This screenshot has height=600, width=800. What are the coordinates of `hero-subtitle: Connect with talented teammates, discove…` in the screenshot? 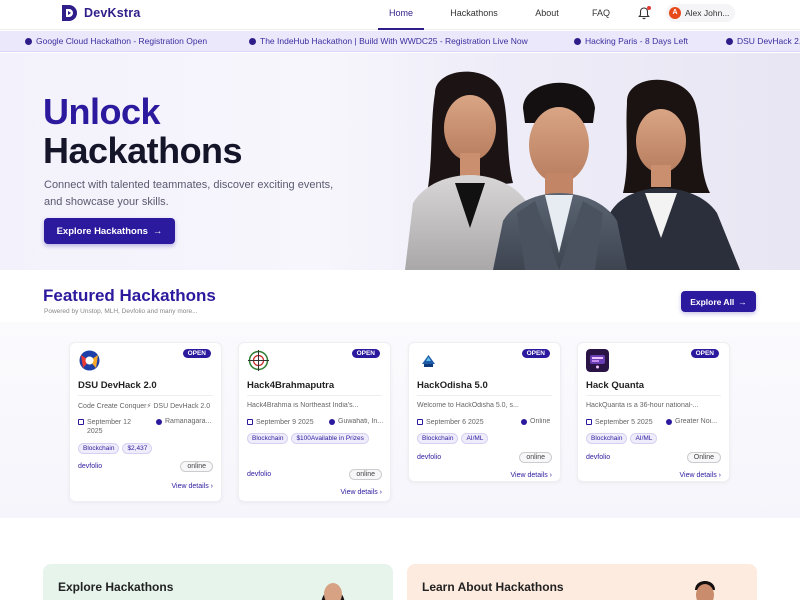 It's located at (189, 193).